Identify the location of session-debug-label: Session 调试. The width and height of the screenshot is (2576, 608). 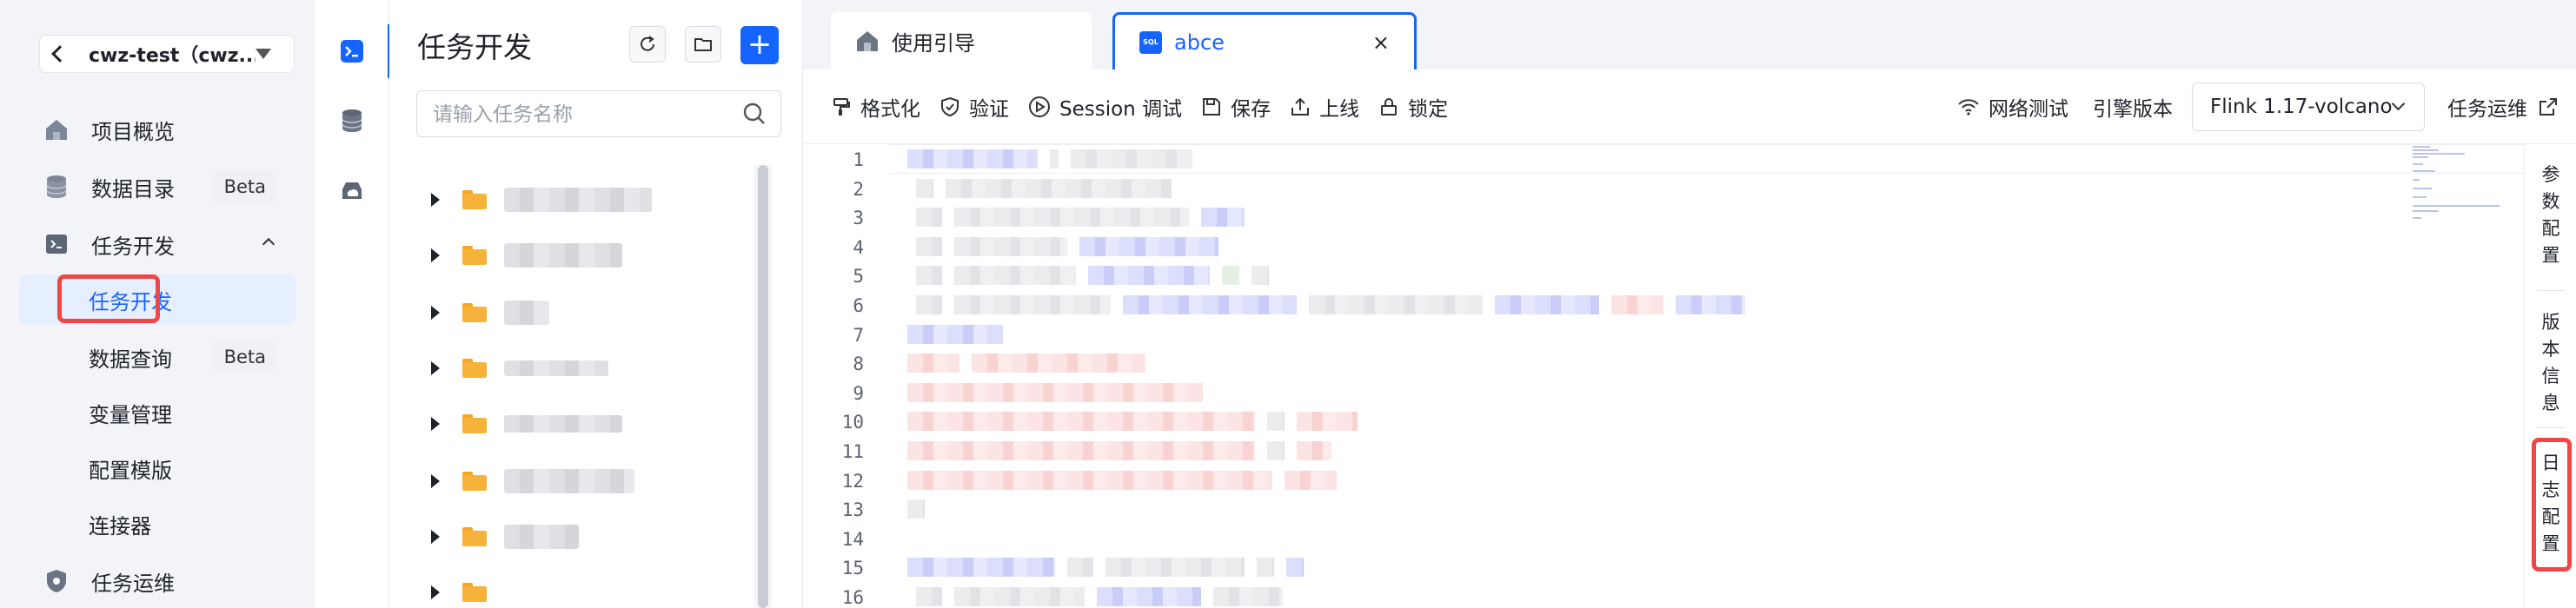
(1121, 109).